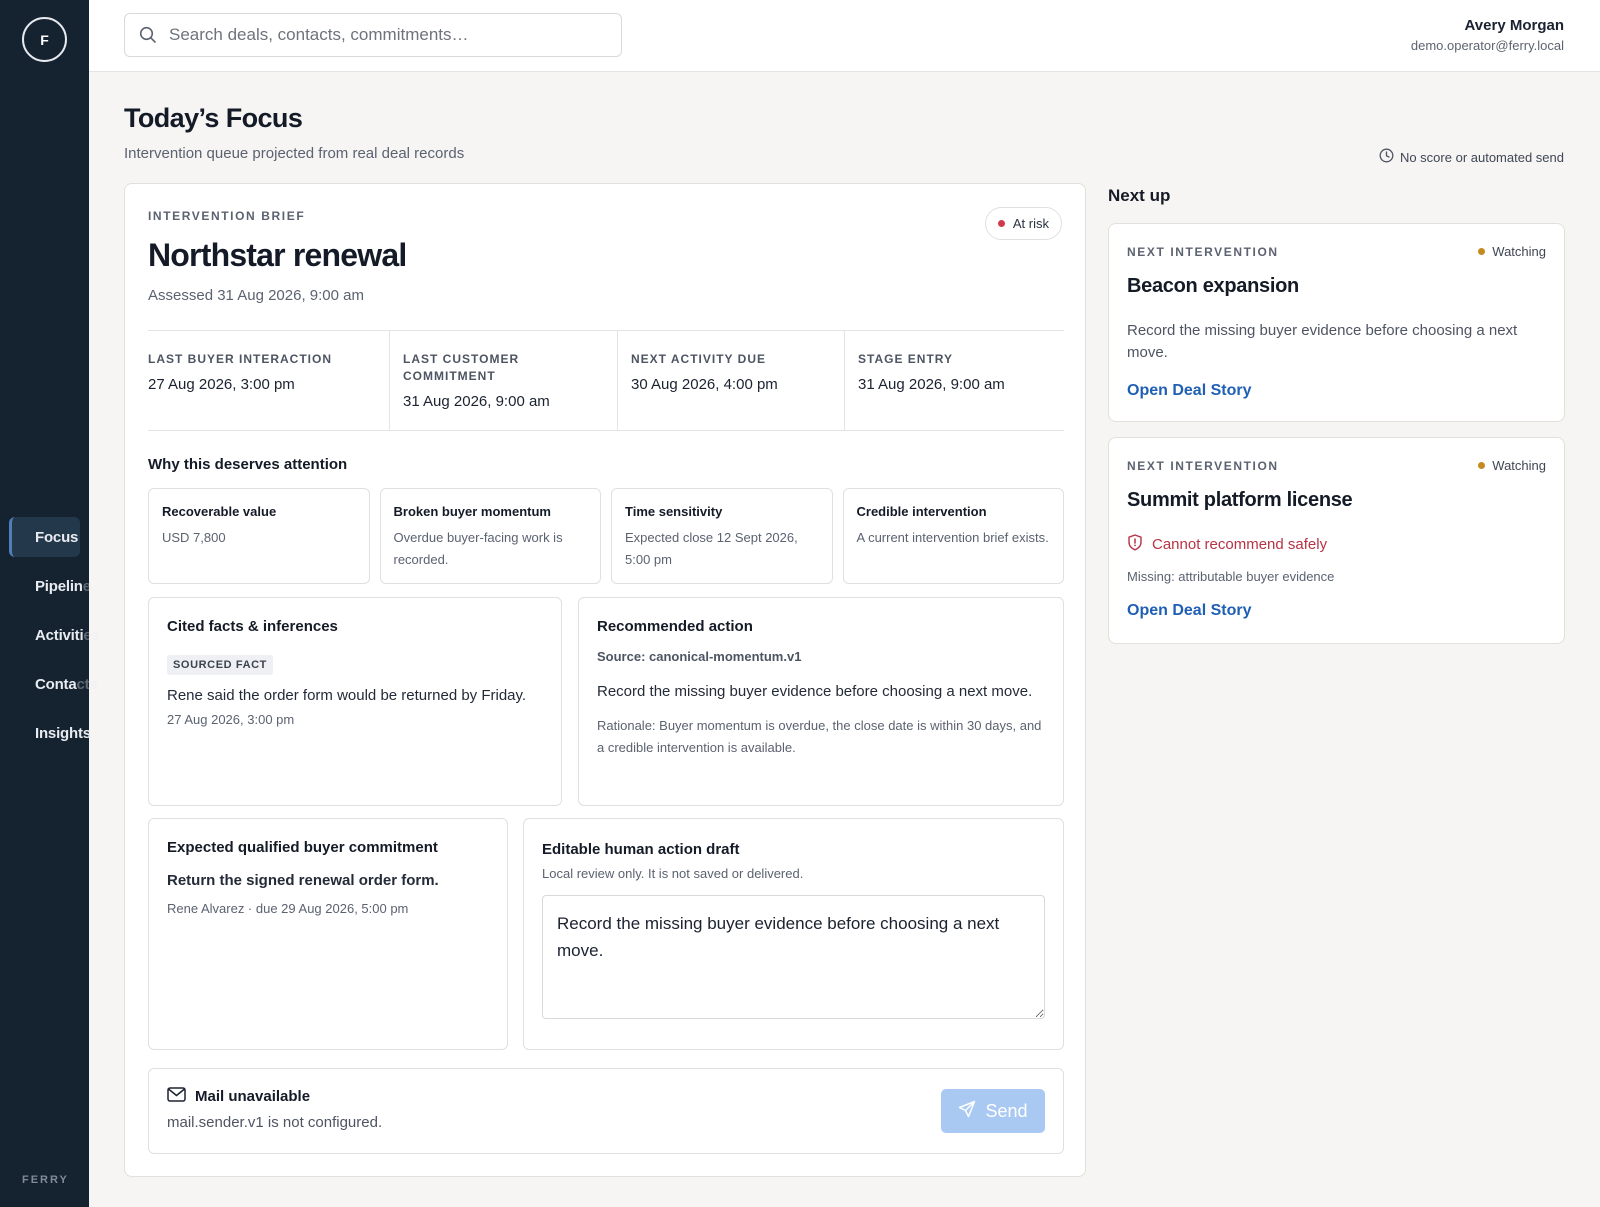 The height and width of the screenshot is (1207, 1600). I want to click on page-title: Today’s Focus, so click(213, 118).